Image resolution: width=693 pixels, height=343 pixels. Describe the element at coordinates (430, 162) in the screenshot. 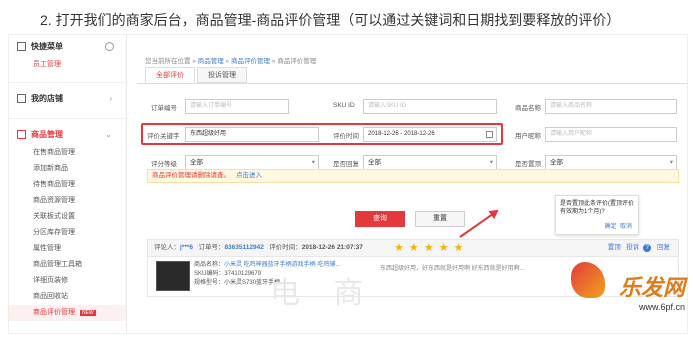

I see `reply-select: 全部` at that location.